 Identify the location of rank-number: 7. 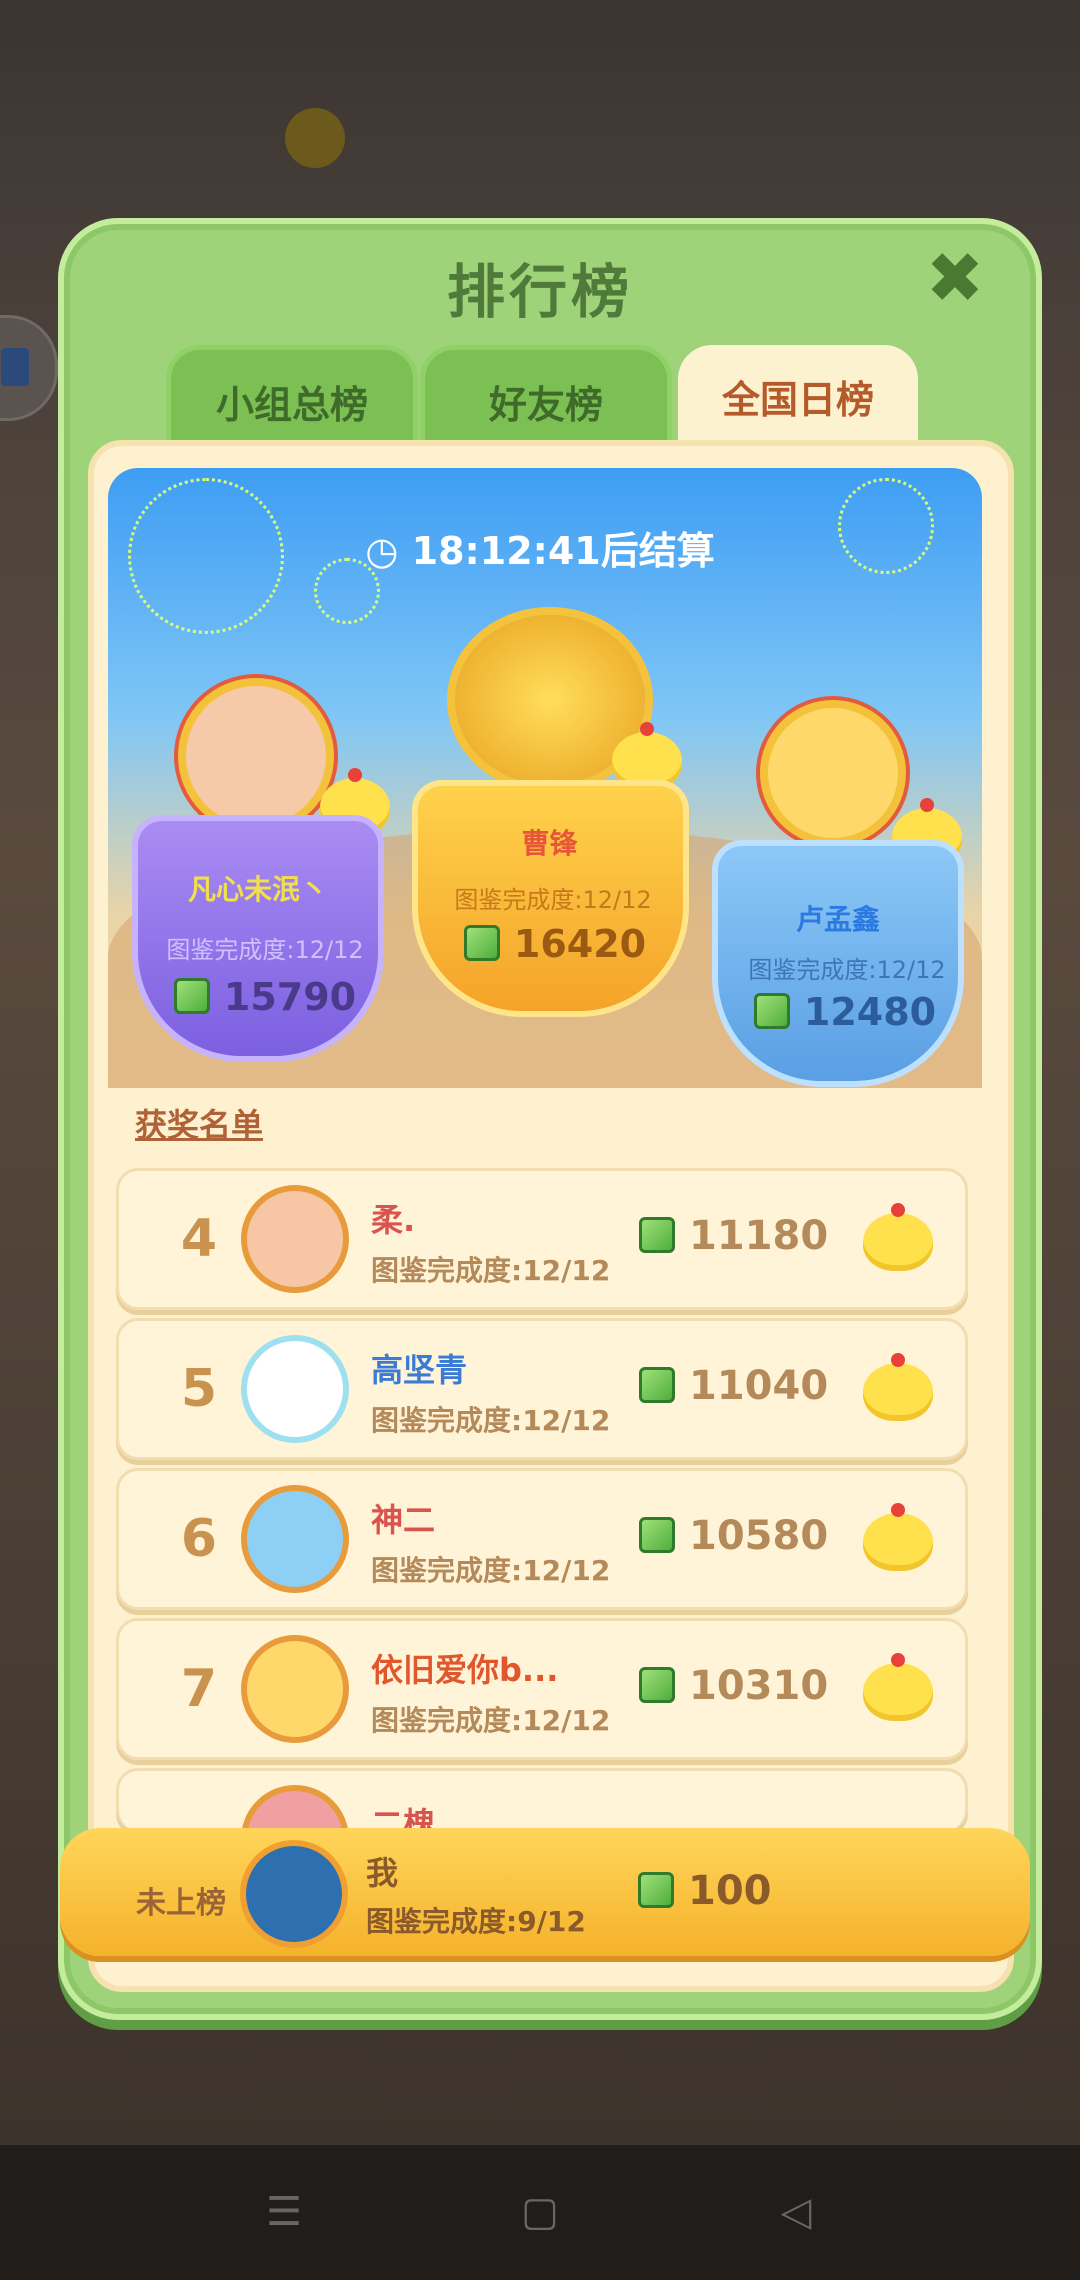
(199, 1689).